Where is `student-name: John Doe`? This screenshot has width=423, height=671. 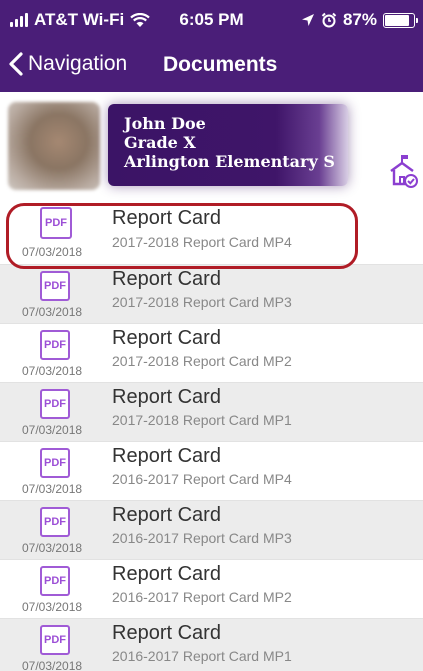
student-name: John Doe is located at coordinates (165, 123).